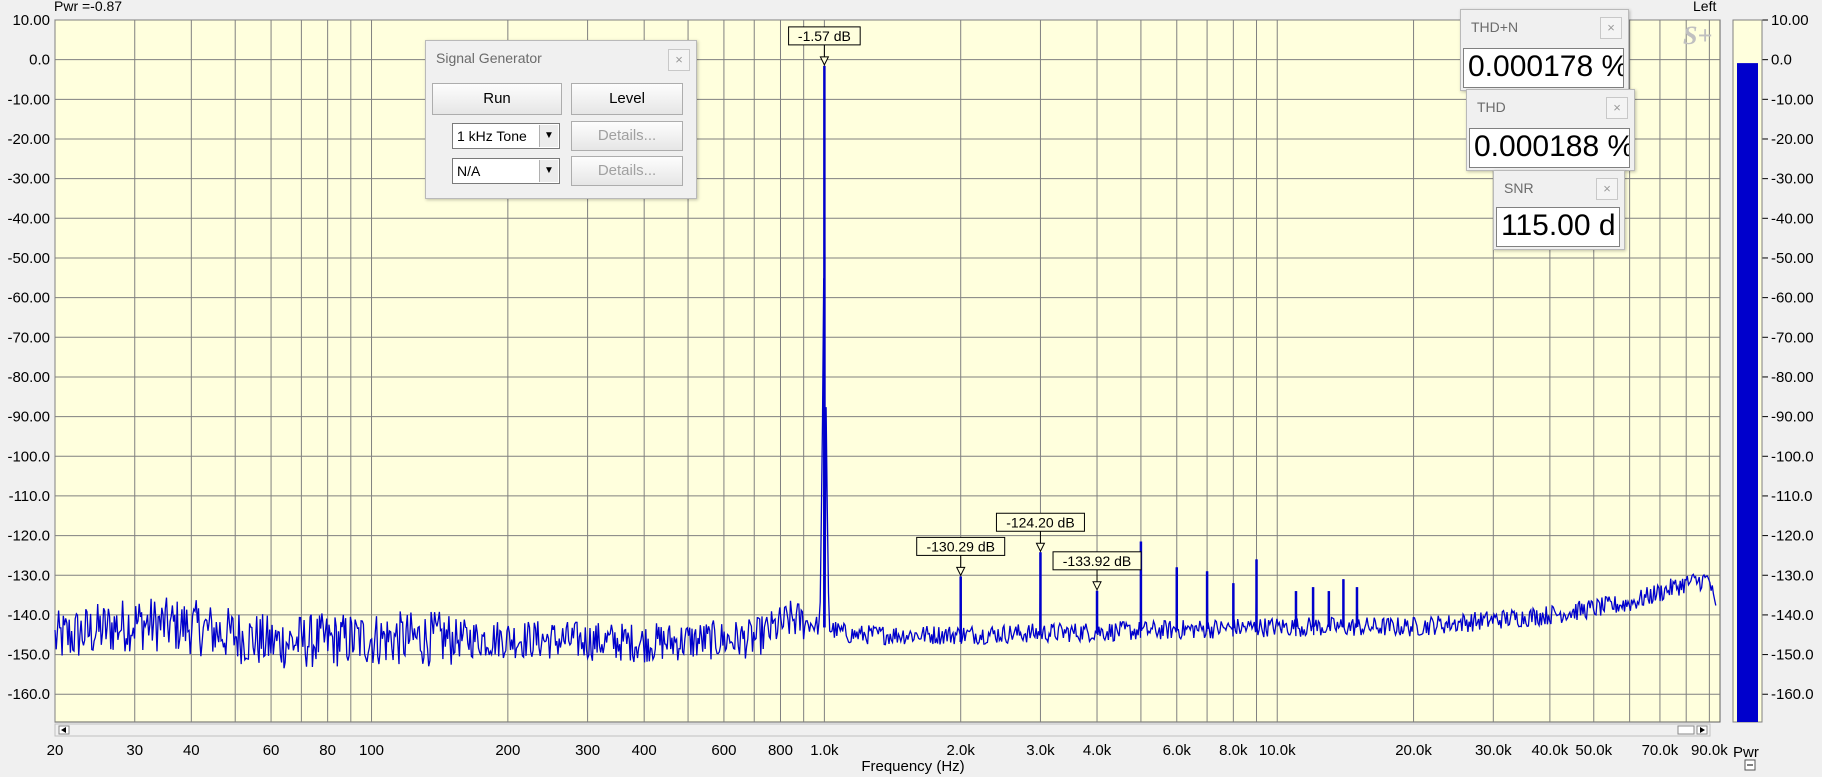 This screenshot has height=777, width=1822. Describe the element at coordinates (55, 750) in the screenshot. I see `x-tick-label: 20` at that location.